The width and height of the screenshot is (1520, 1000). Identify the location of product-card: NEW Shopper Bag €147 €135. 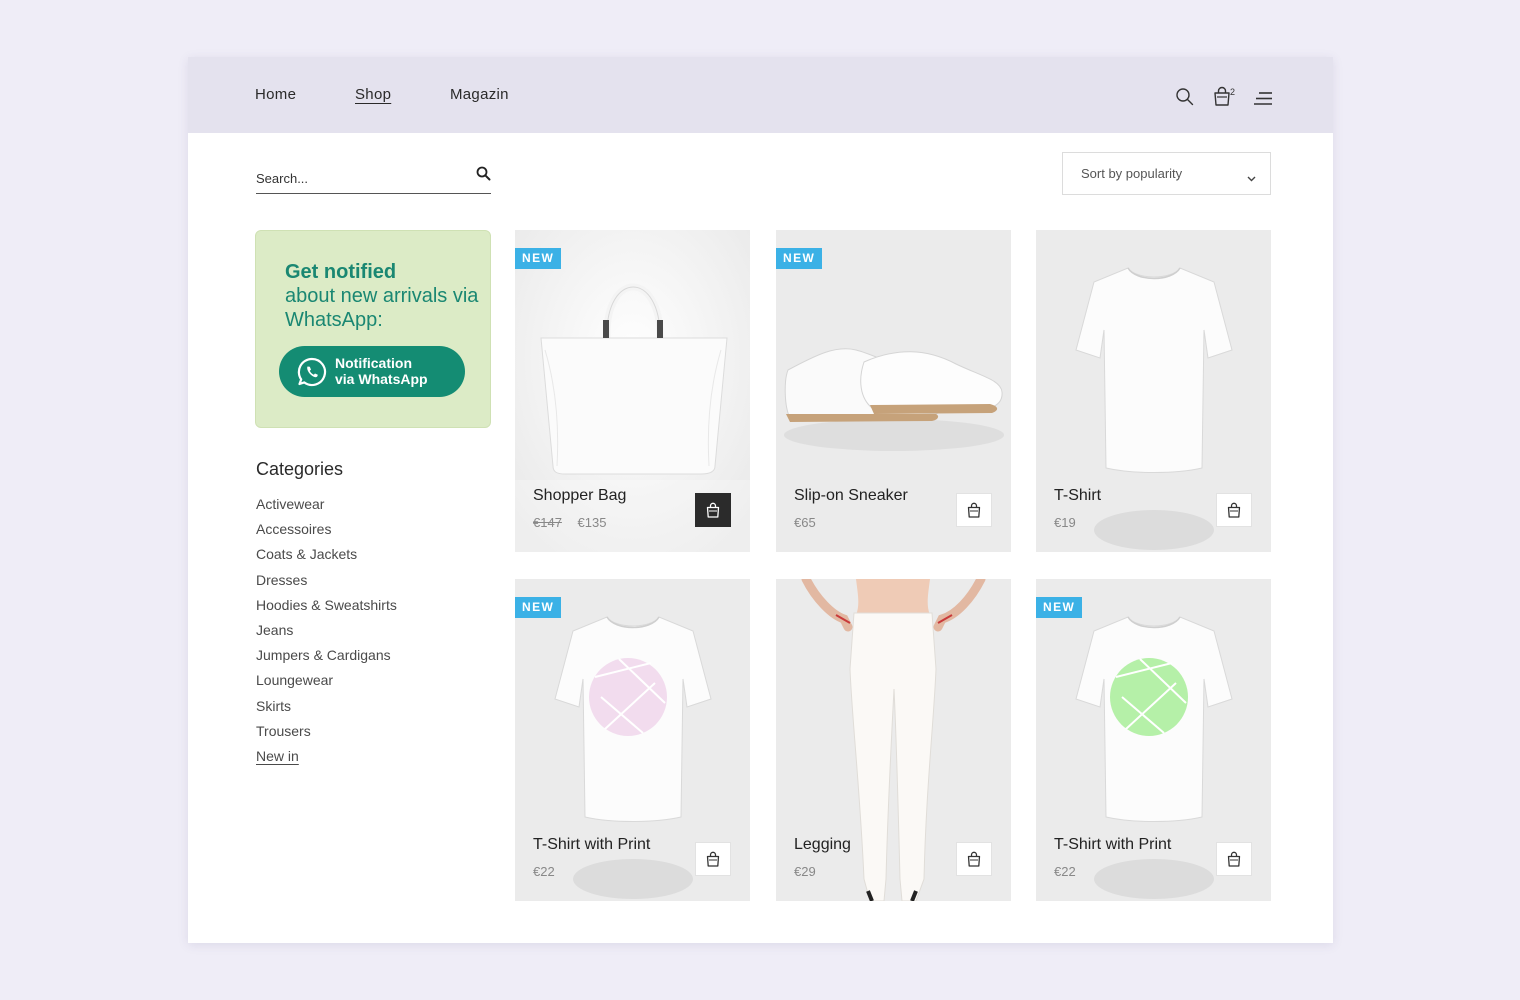
(632, 391).